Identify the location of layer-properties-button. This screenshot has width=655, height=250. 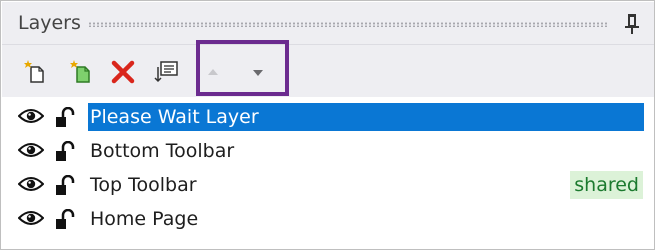
(167, 72).